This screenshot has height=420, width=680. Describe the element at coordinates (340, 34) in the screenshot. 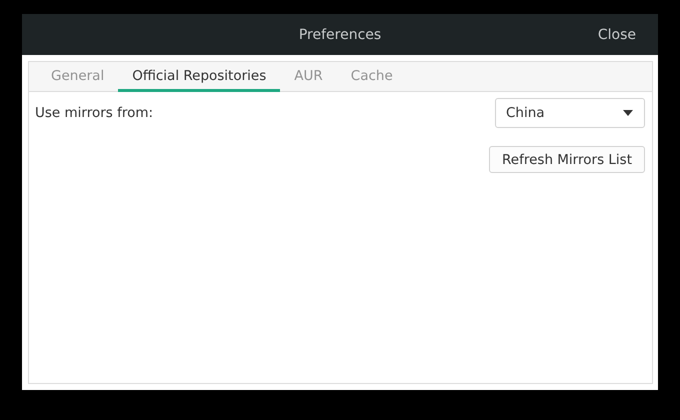

I see `window-title: Preferences` at that location.